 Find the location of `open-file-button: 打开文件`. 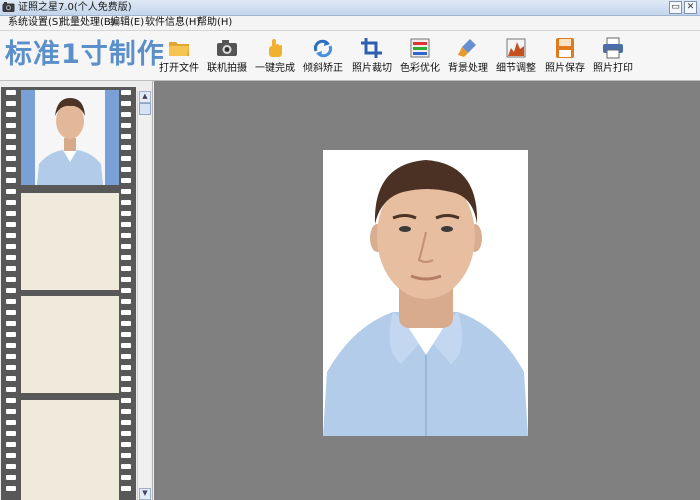

open-file-button: 打开文件 is located at coordinates (179, 56).